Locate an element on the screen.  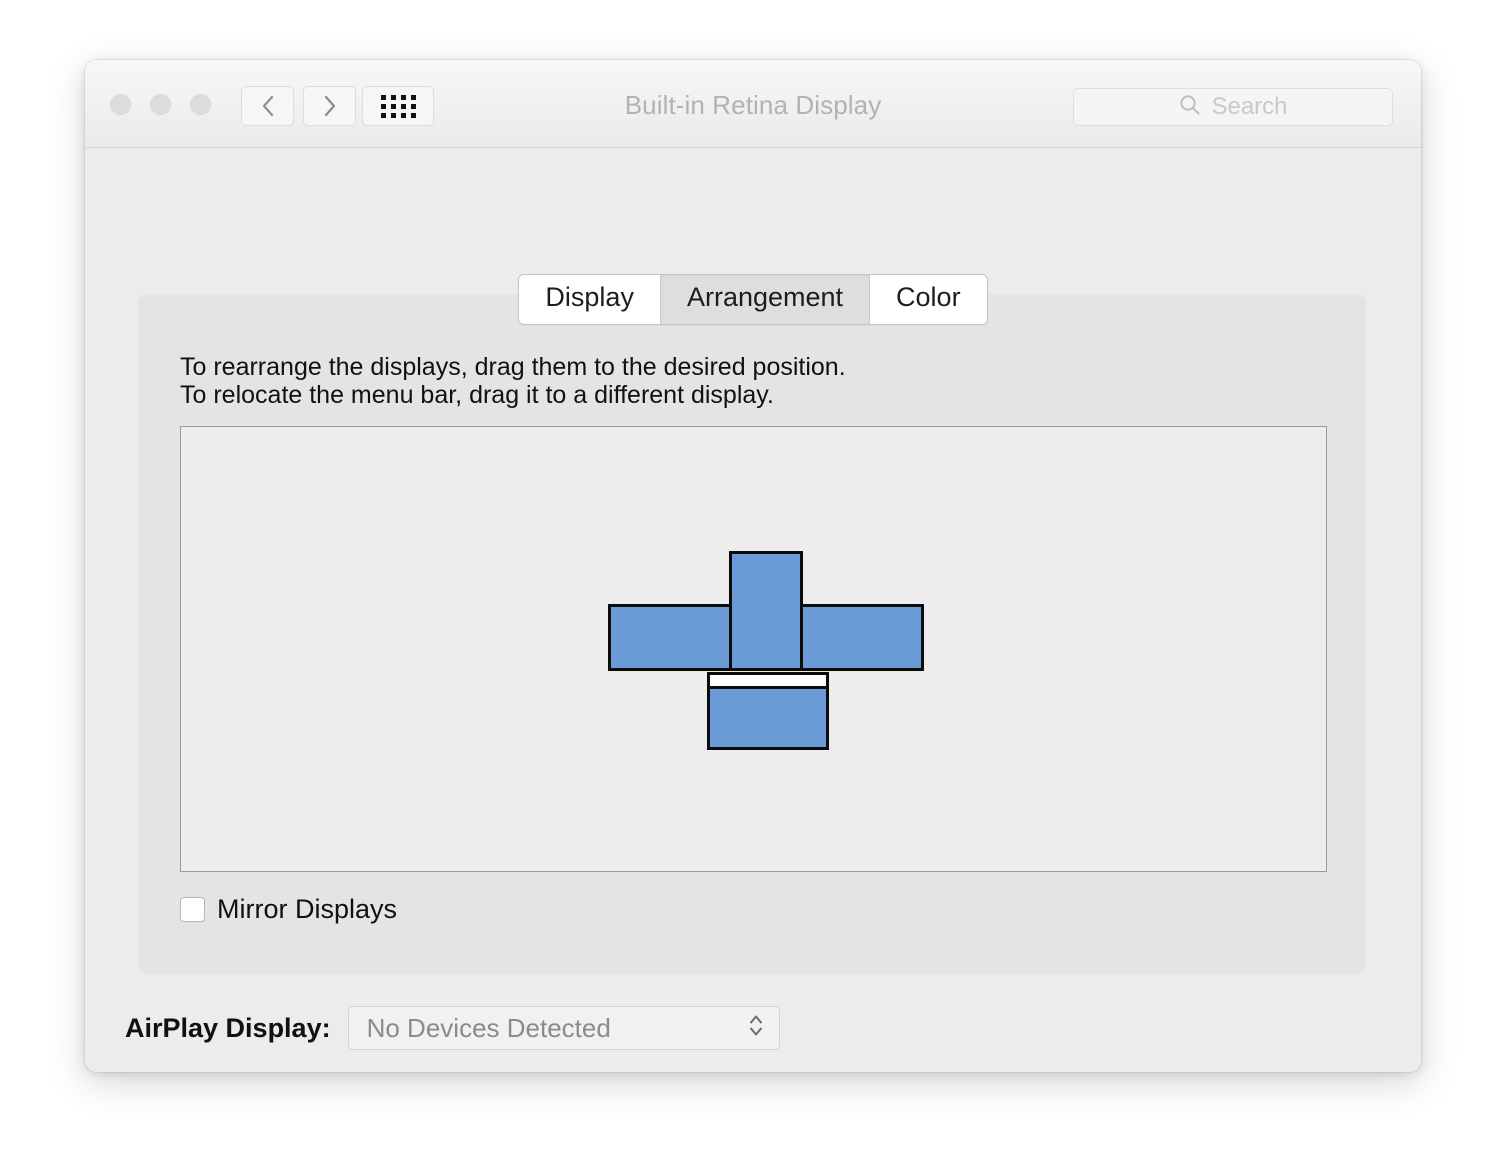
display-left is located at coordinates (670, 637).